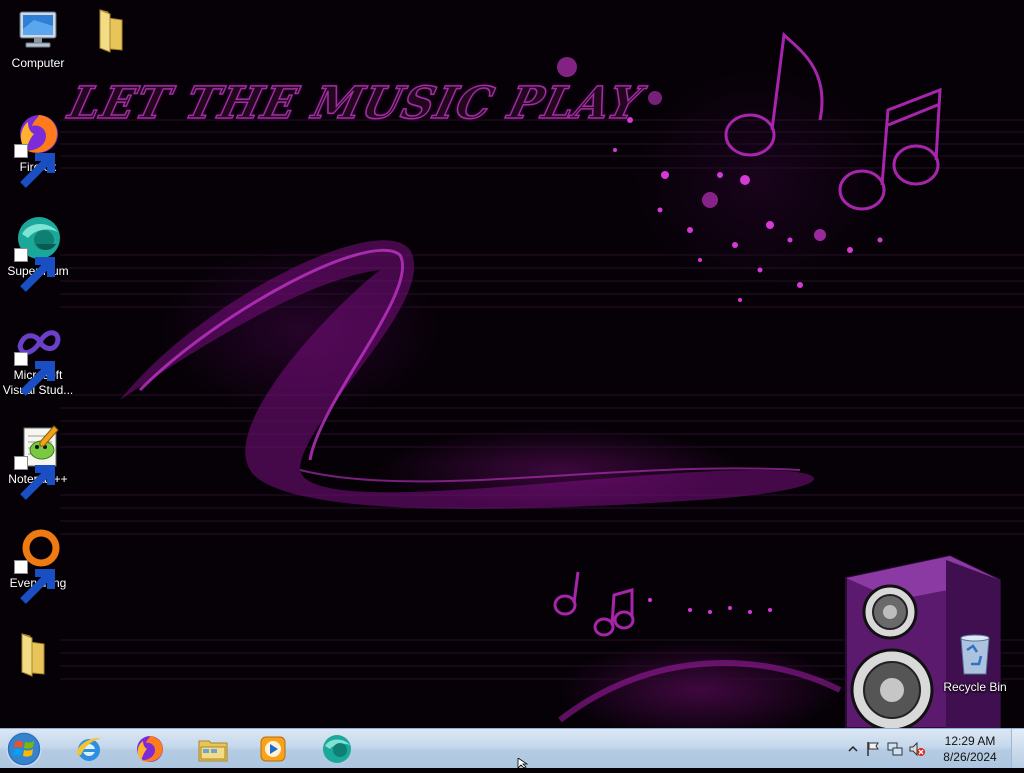 Image resolution: width=1024 pixels, height=773 pixels. I want to click on file-explorer-icon, so click(213, 750).